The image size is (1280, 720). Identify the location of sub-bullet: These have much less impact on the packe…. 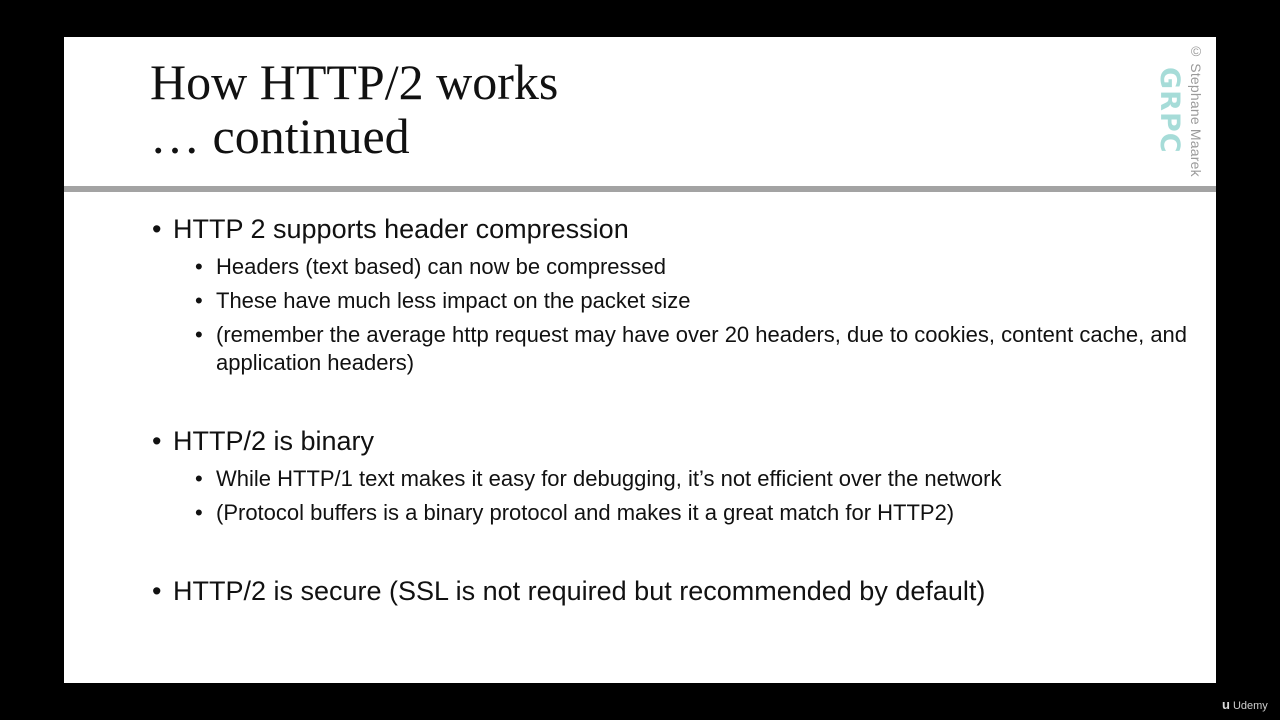
(693, 301).